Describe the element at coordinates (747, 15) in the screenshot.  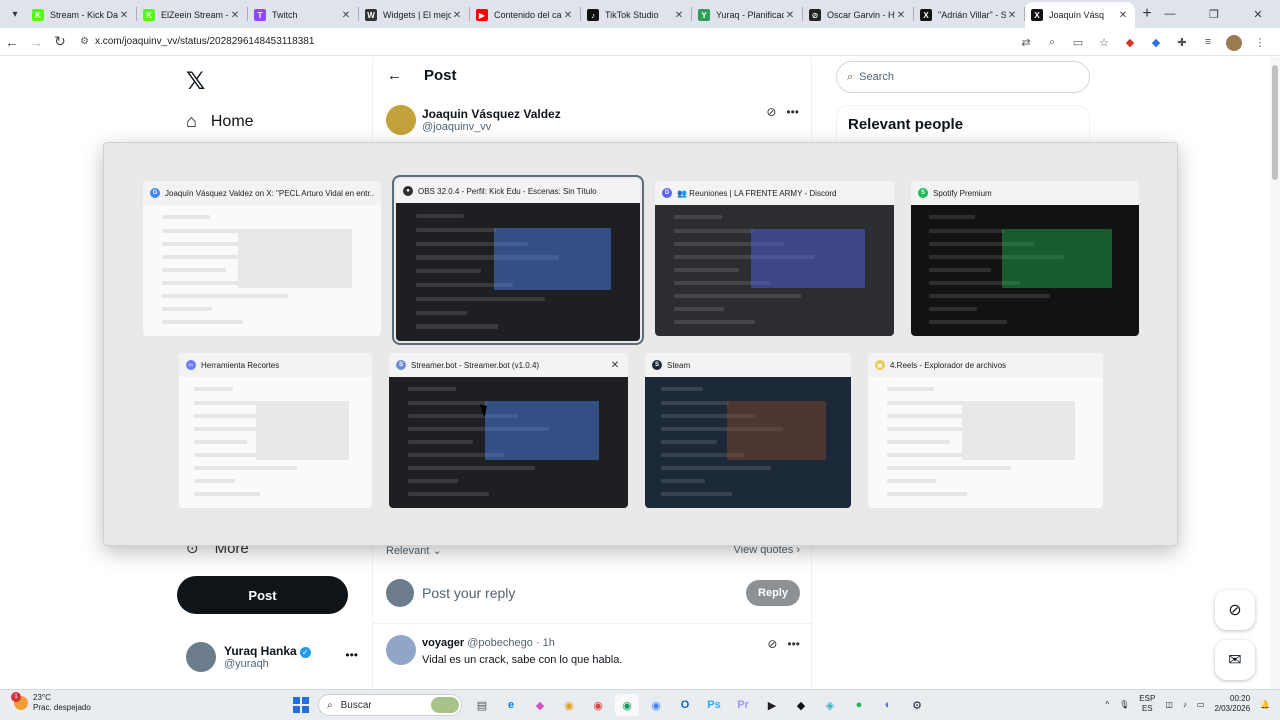
I see `browser-tab: Y Yuraq - Planificad ✕` at that location.